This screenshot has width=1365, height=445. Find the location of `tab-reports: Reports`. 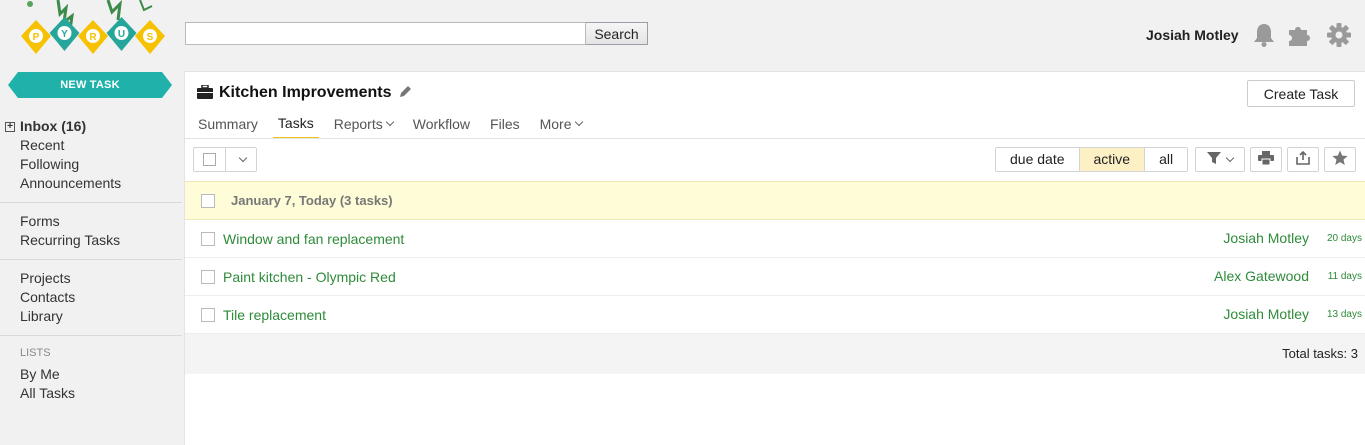

tab-reports: Reports is located at coordinates (363, 127).